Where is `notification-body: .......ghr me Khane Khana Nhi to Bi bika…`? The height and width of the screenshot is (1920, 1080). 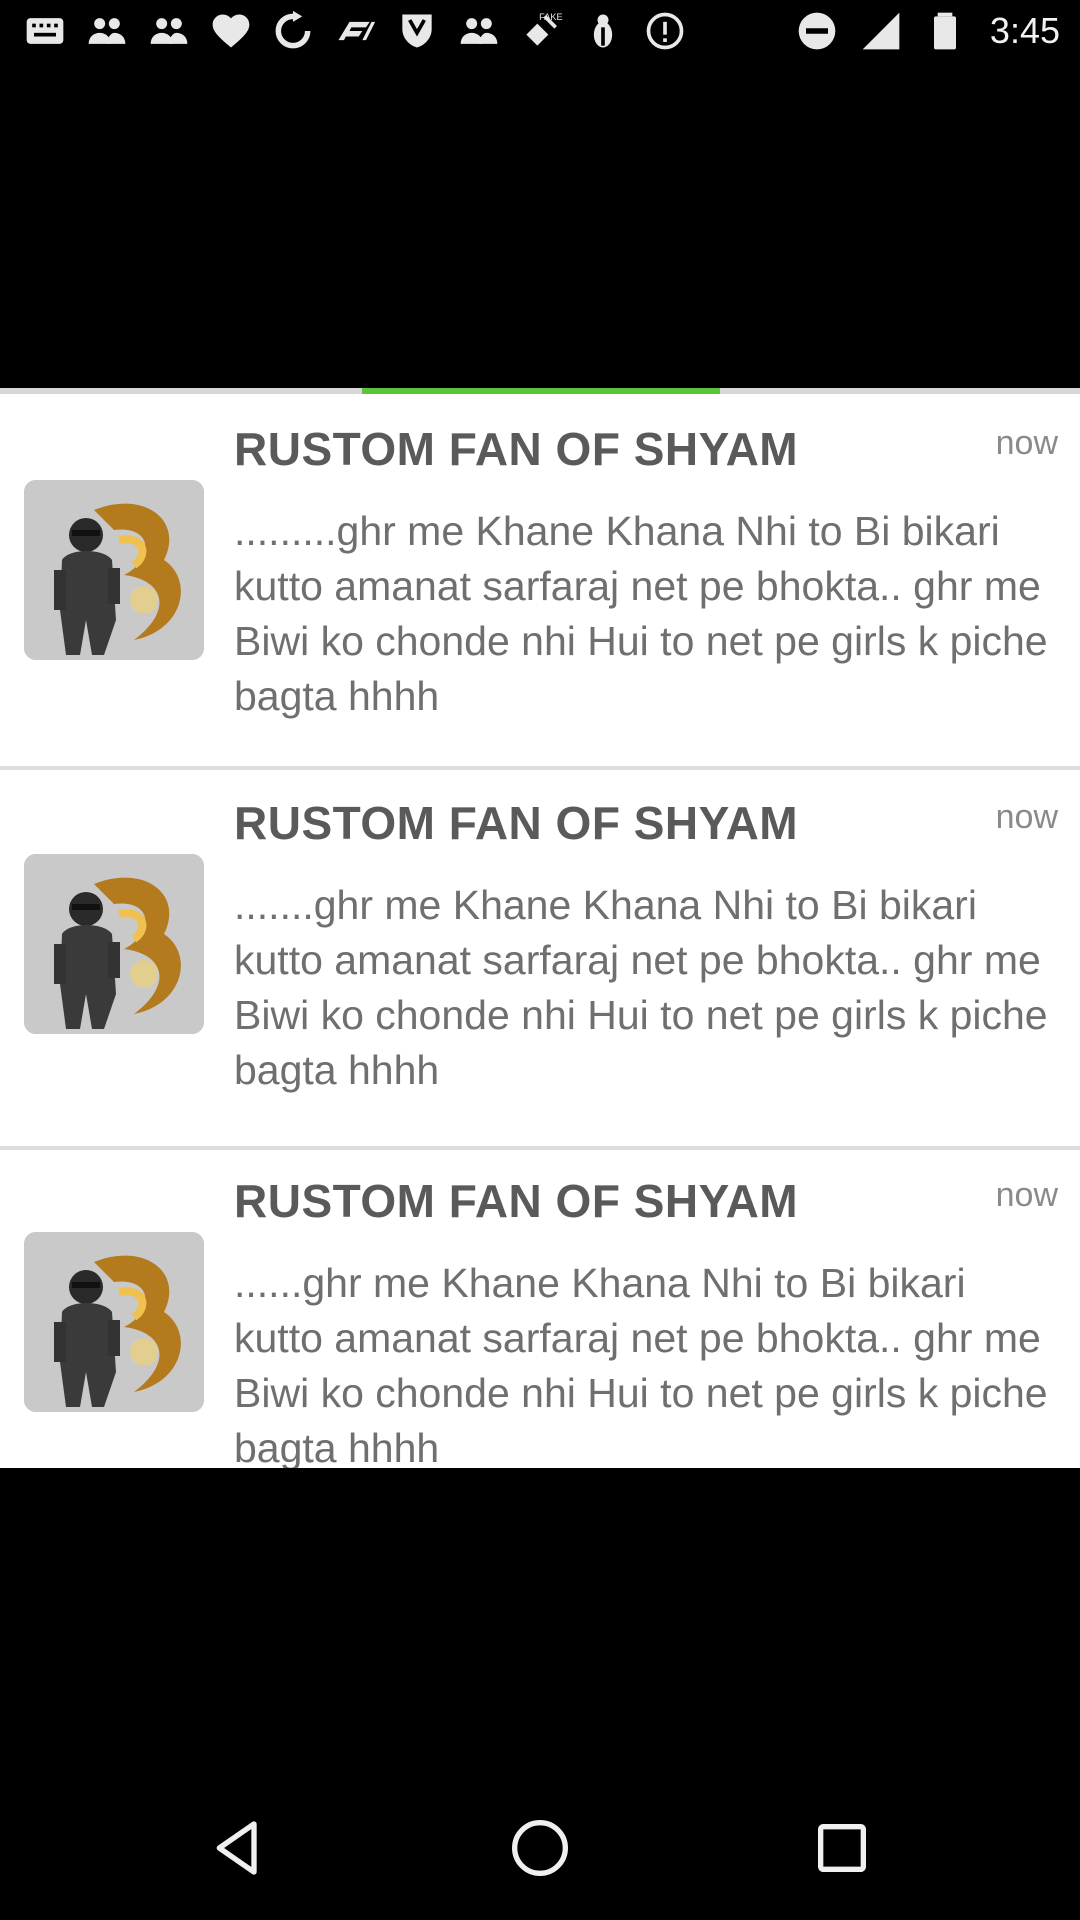 notification-body: .......ghr me Khane Khana Nhi to Bi bika… is located at coordinates (641, 987).